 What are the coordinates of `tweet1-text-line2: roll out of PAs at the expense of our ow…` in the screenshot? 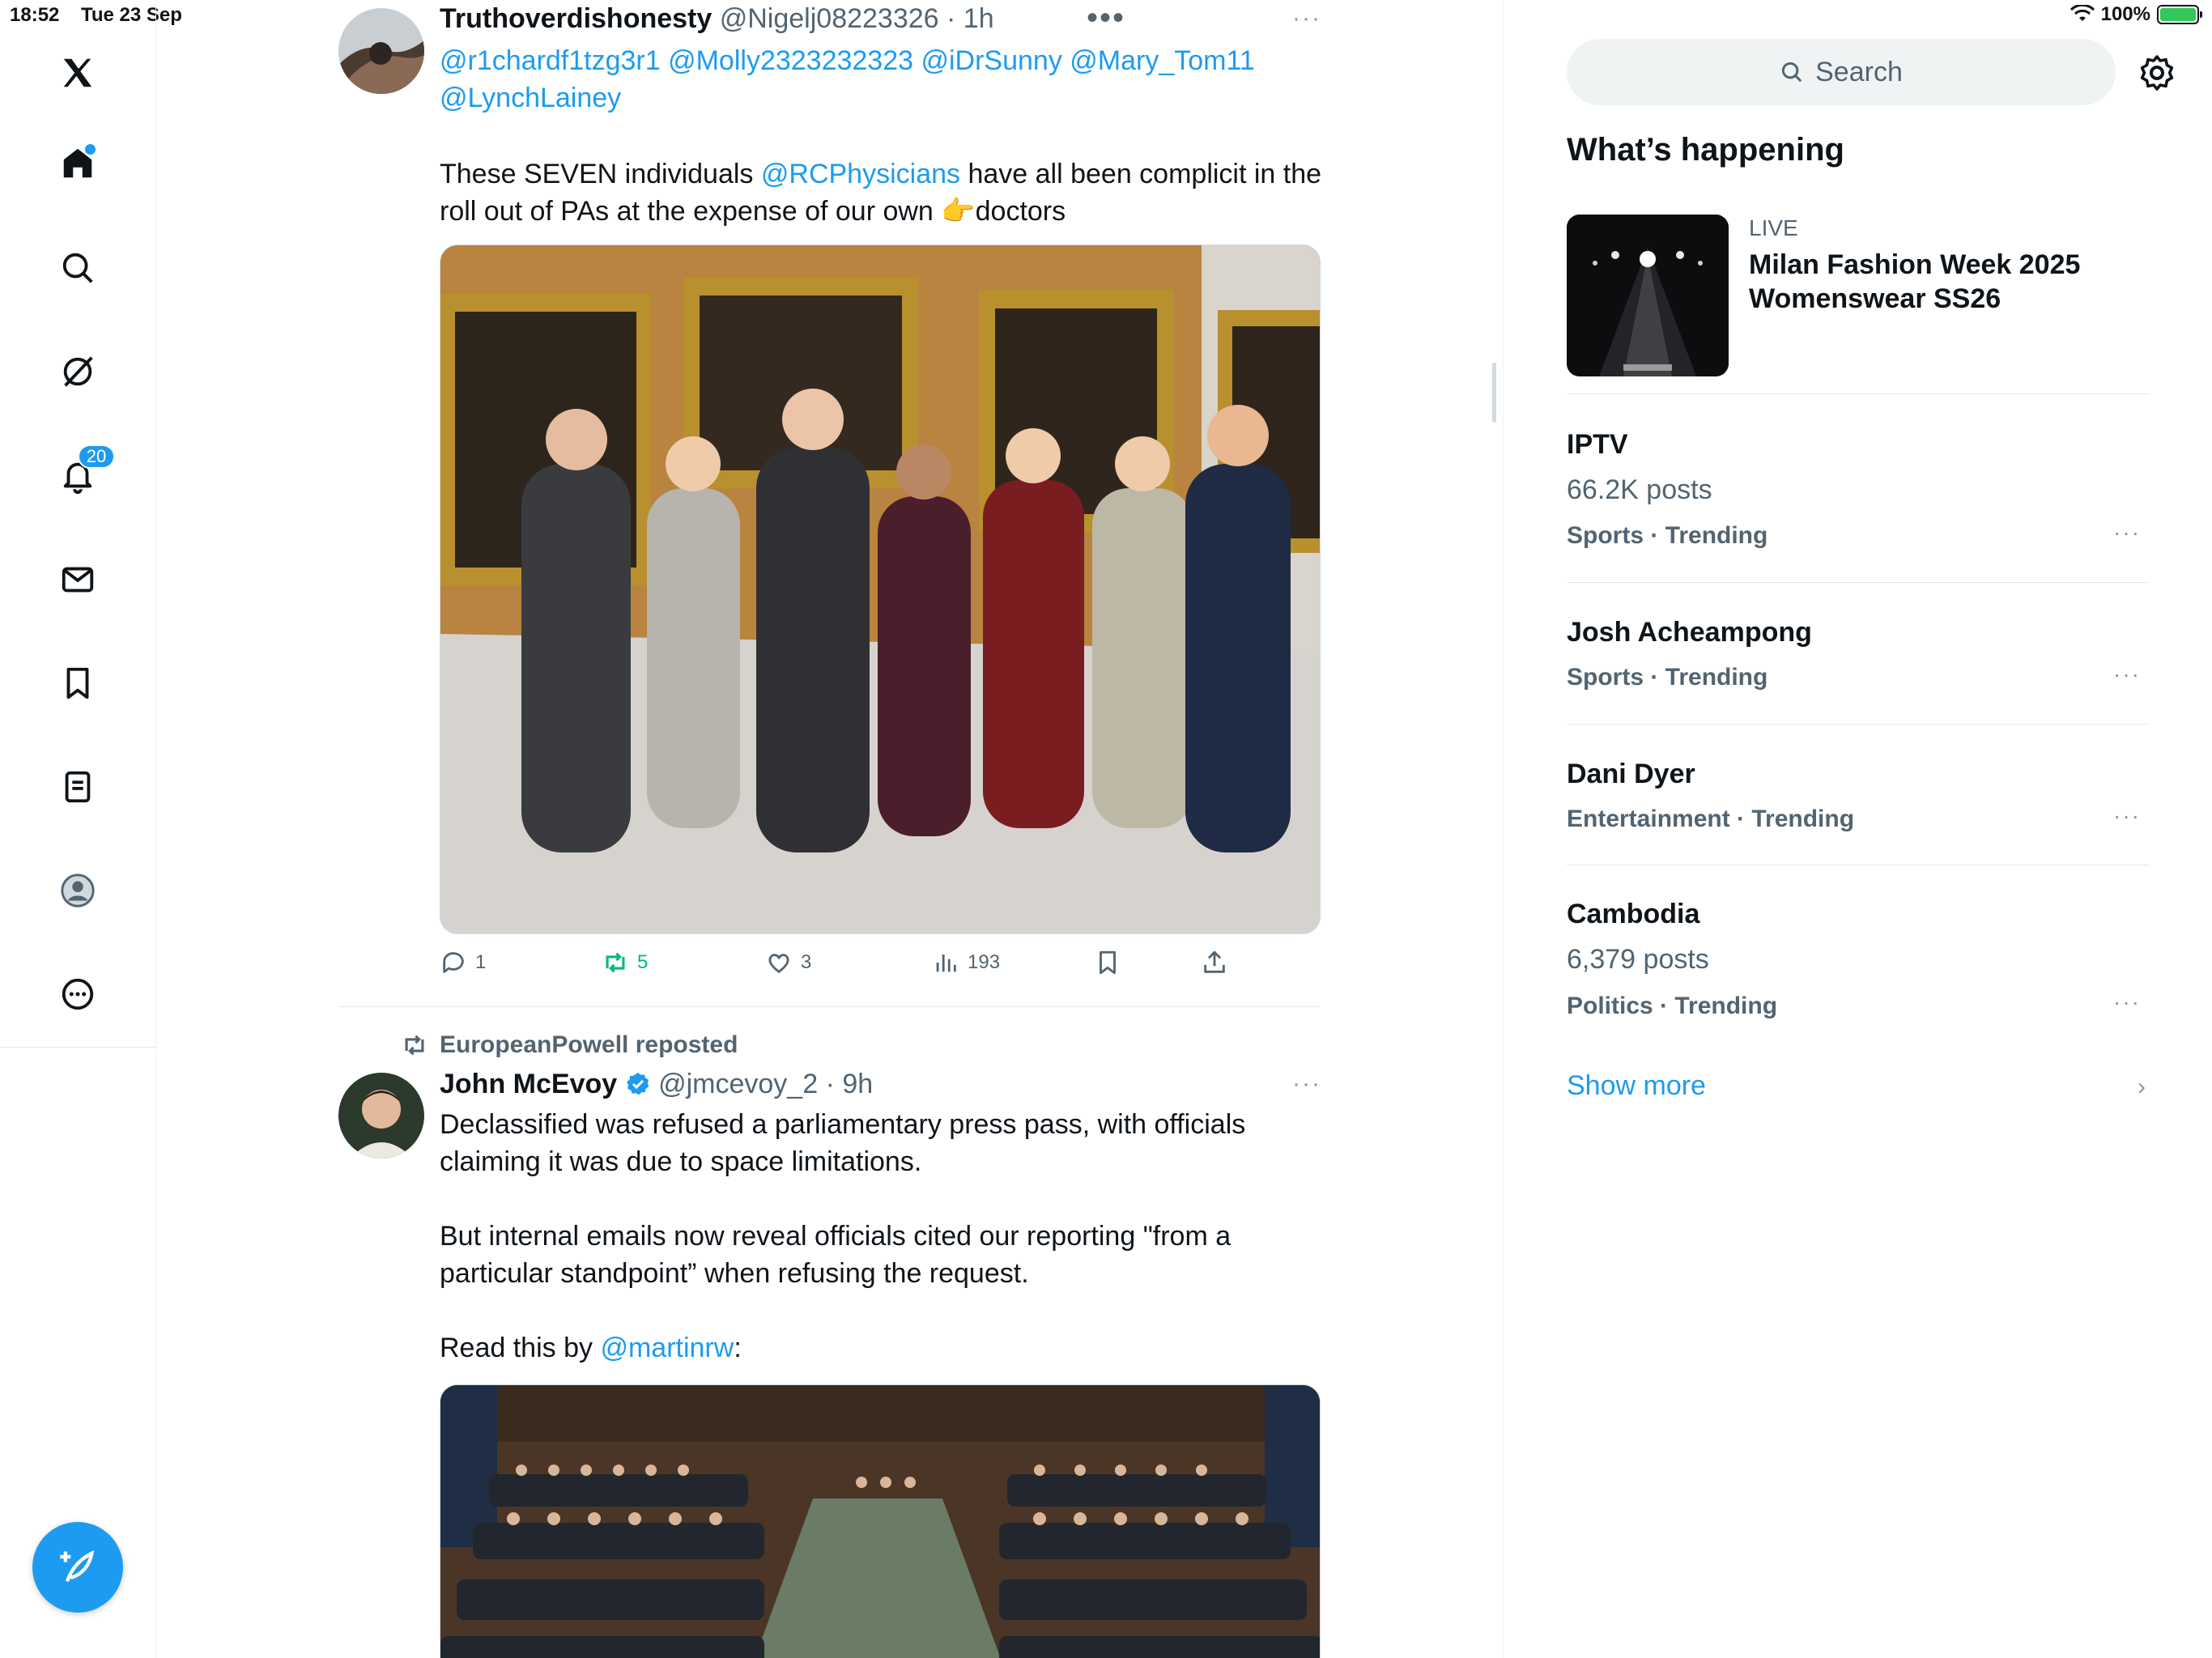 It's located at (753, 211).